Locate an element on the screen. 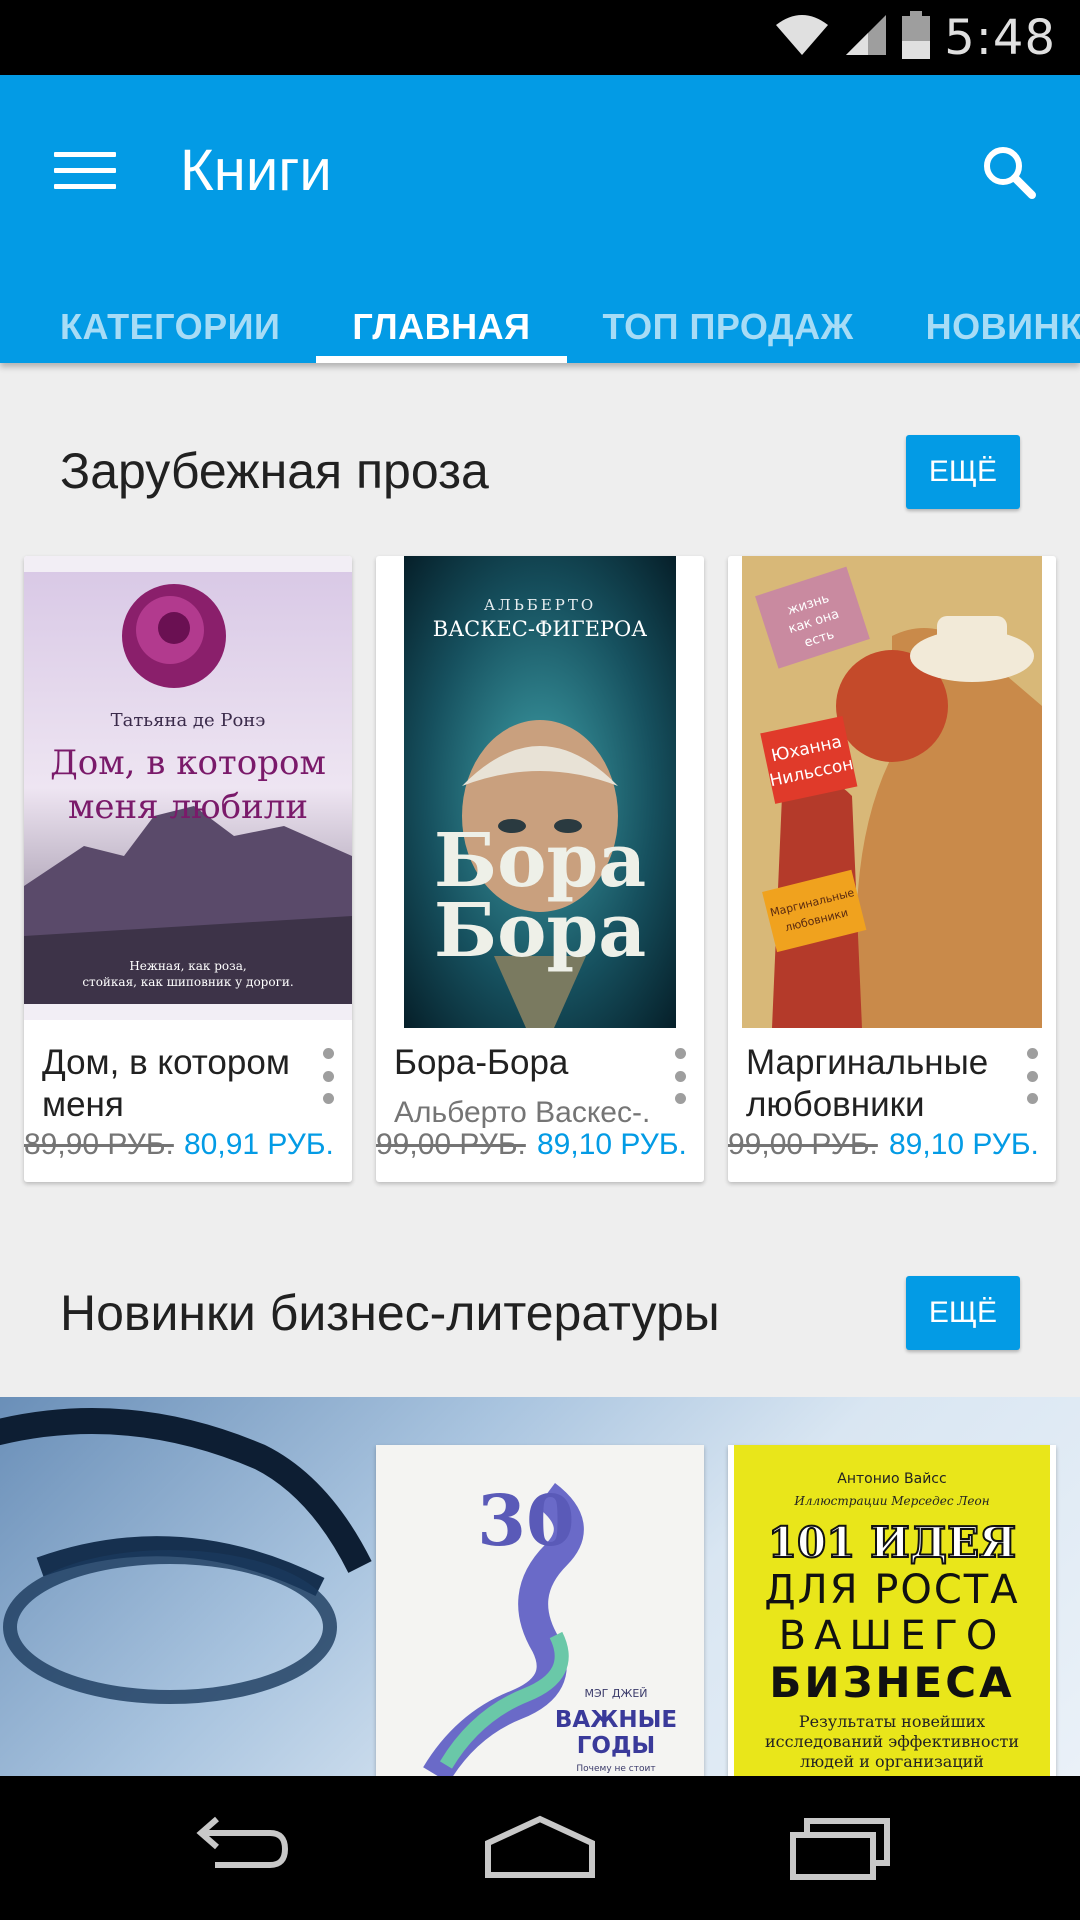 Image resolution: width=1080 pixels, height=1920 pixels. status-bar: 5:48 is located at coordinates (540, 37).